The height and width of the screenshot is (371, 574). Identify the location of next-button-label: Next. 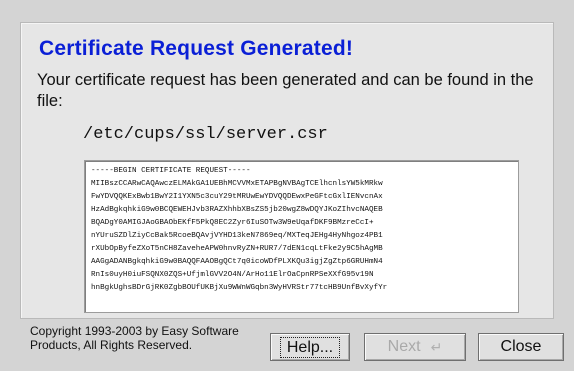
(404, 346).